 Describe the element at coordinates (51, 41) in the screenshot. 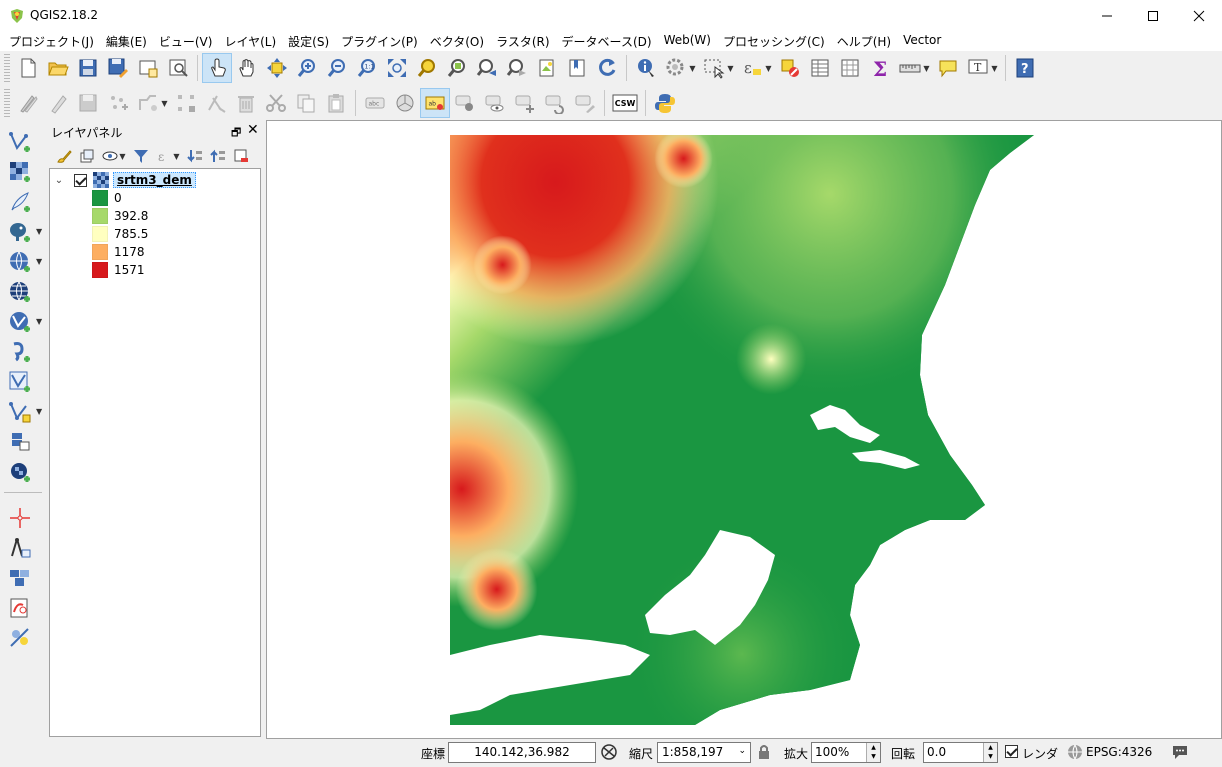

I see `menu-project: プロジェクト(J)` at that location.